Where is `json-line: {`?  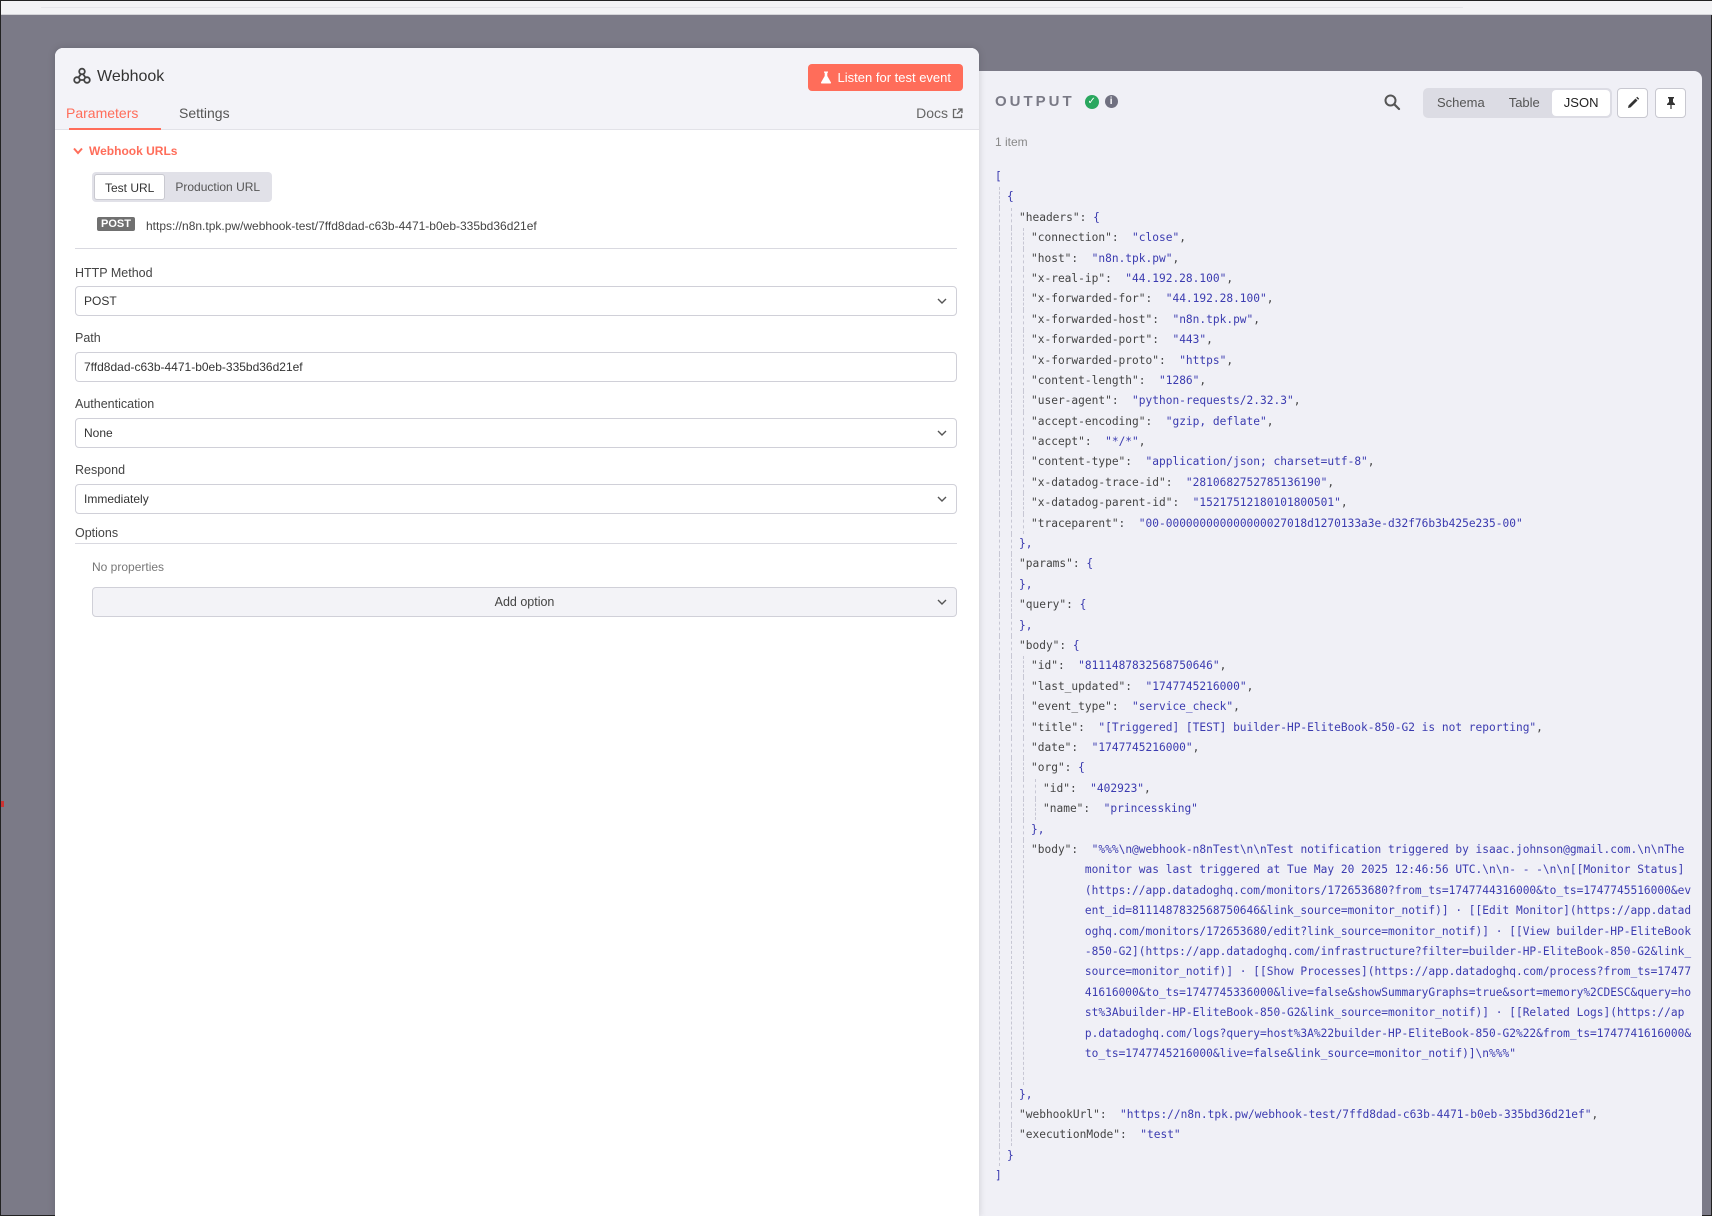 json-line: { is located at coordinates (1345, 197).